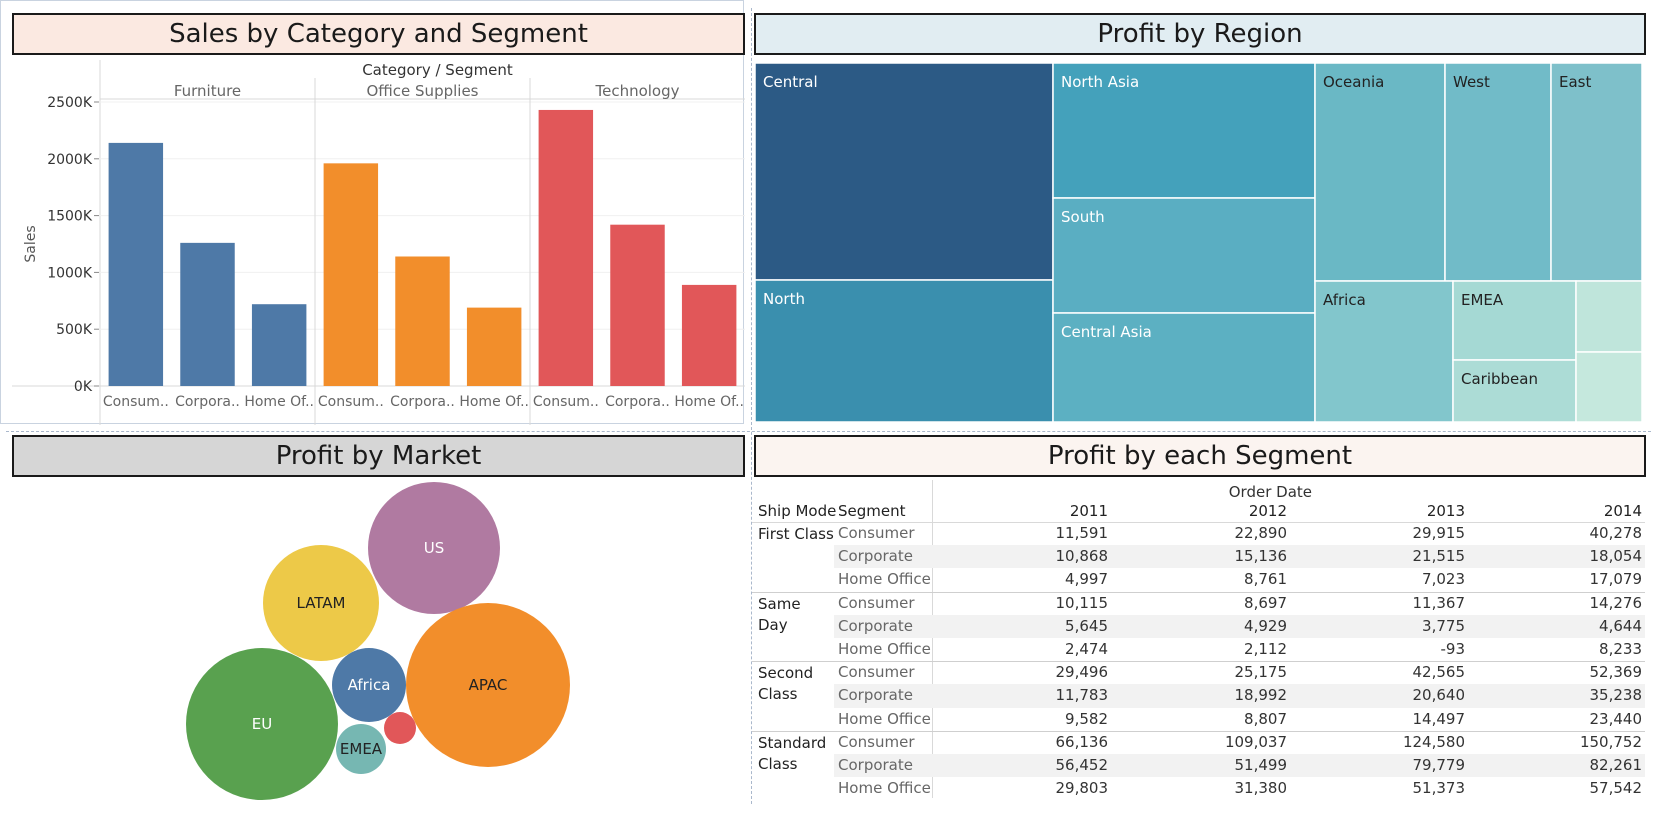  I want to click on value-cell: 82,261, so click(1616, 765).